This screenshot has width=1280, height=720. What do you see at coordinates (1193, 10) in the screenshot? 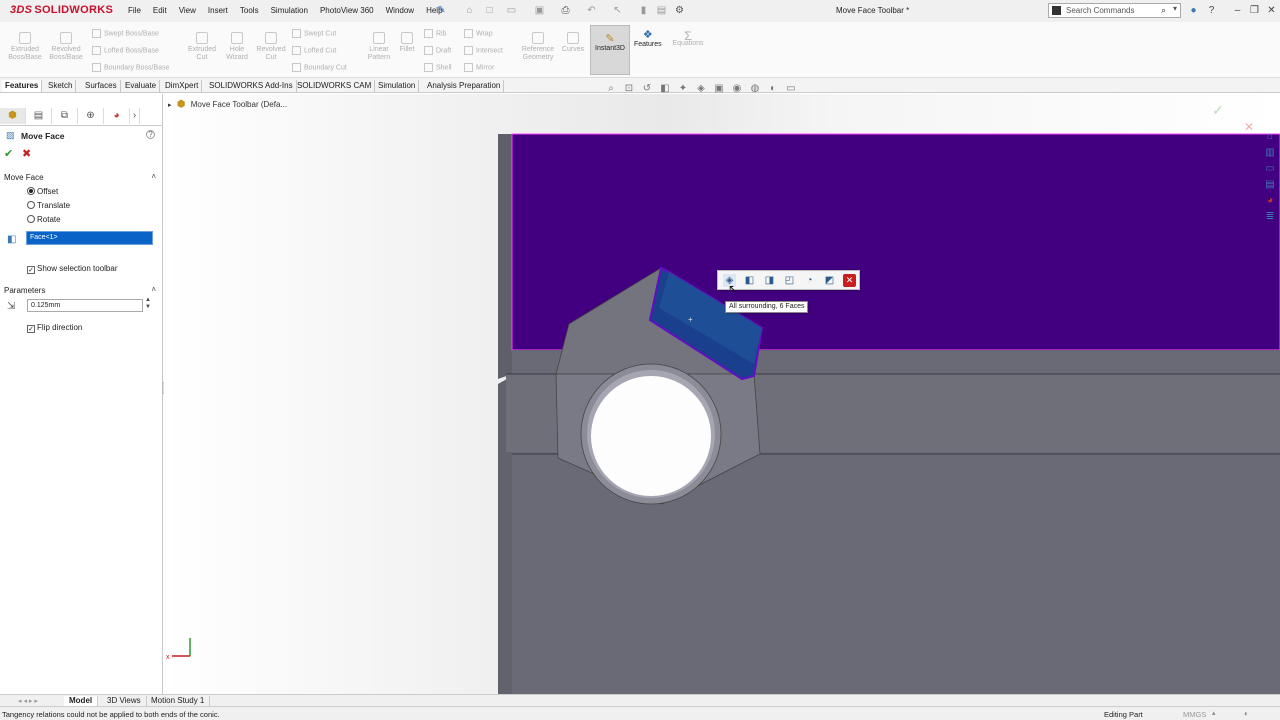
I see `user-icon: ●` at bounding box center [1193, 10].